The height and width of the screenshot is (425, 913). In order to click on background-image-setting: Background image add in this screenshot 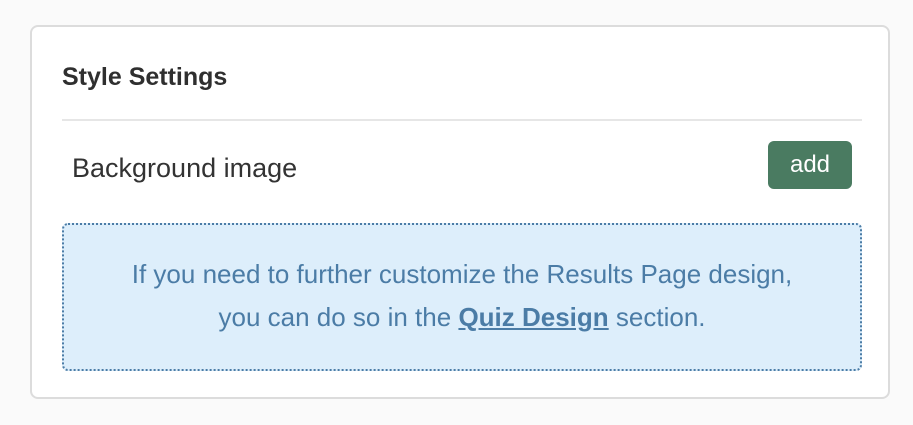, I will do `click(462, 165)`.